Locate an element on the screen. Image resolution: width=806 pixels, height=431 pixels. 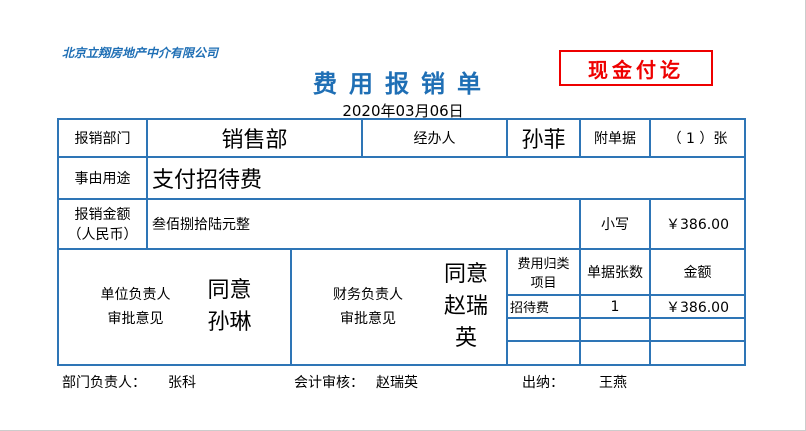
handler-label: 经办人 is located at coordinates (434, 138).